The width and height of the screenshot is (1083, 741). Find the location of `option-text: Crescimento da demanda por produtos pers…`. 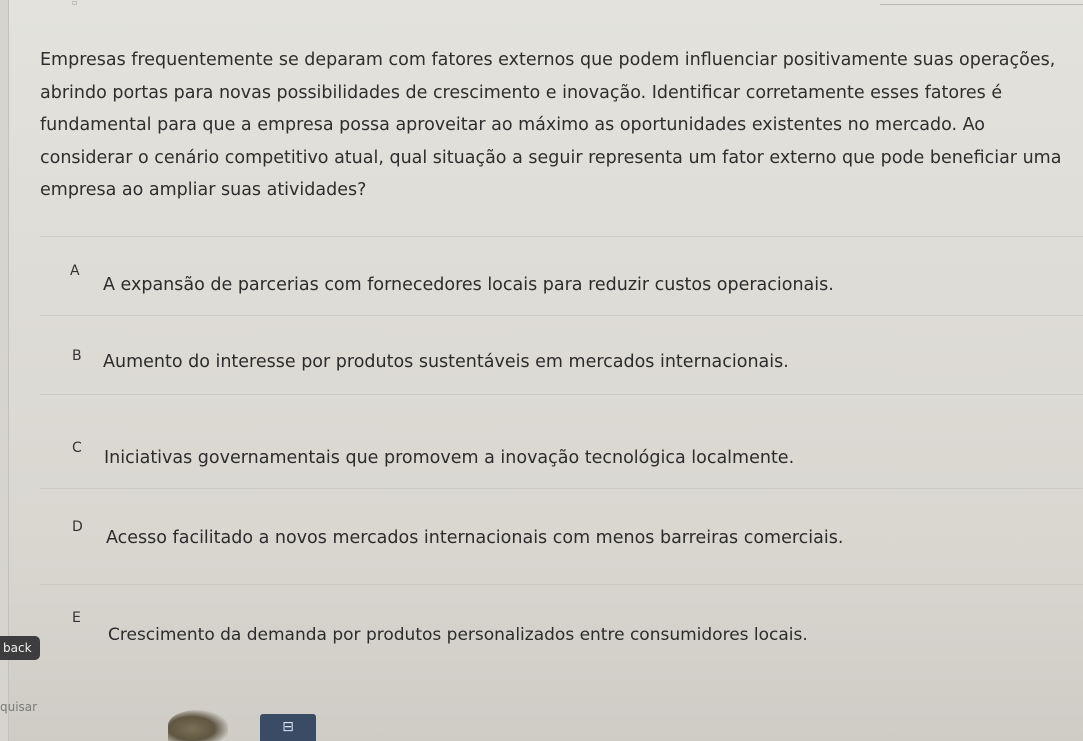

option-text: Crescimento da demanda por produtos pers… is located at coordinates (458, 635).